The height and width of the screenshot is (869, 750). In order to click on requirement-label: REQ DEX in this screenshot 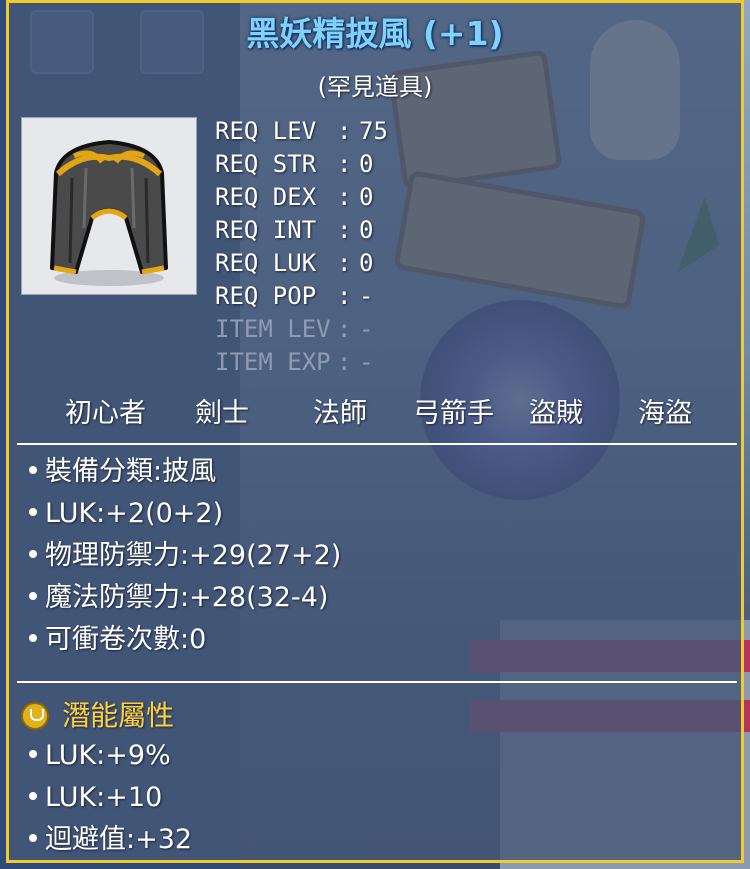, I will do `click(266, 197)`.